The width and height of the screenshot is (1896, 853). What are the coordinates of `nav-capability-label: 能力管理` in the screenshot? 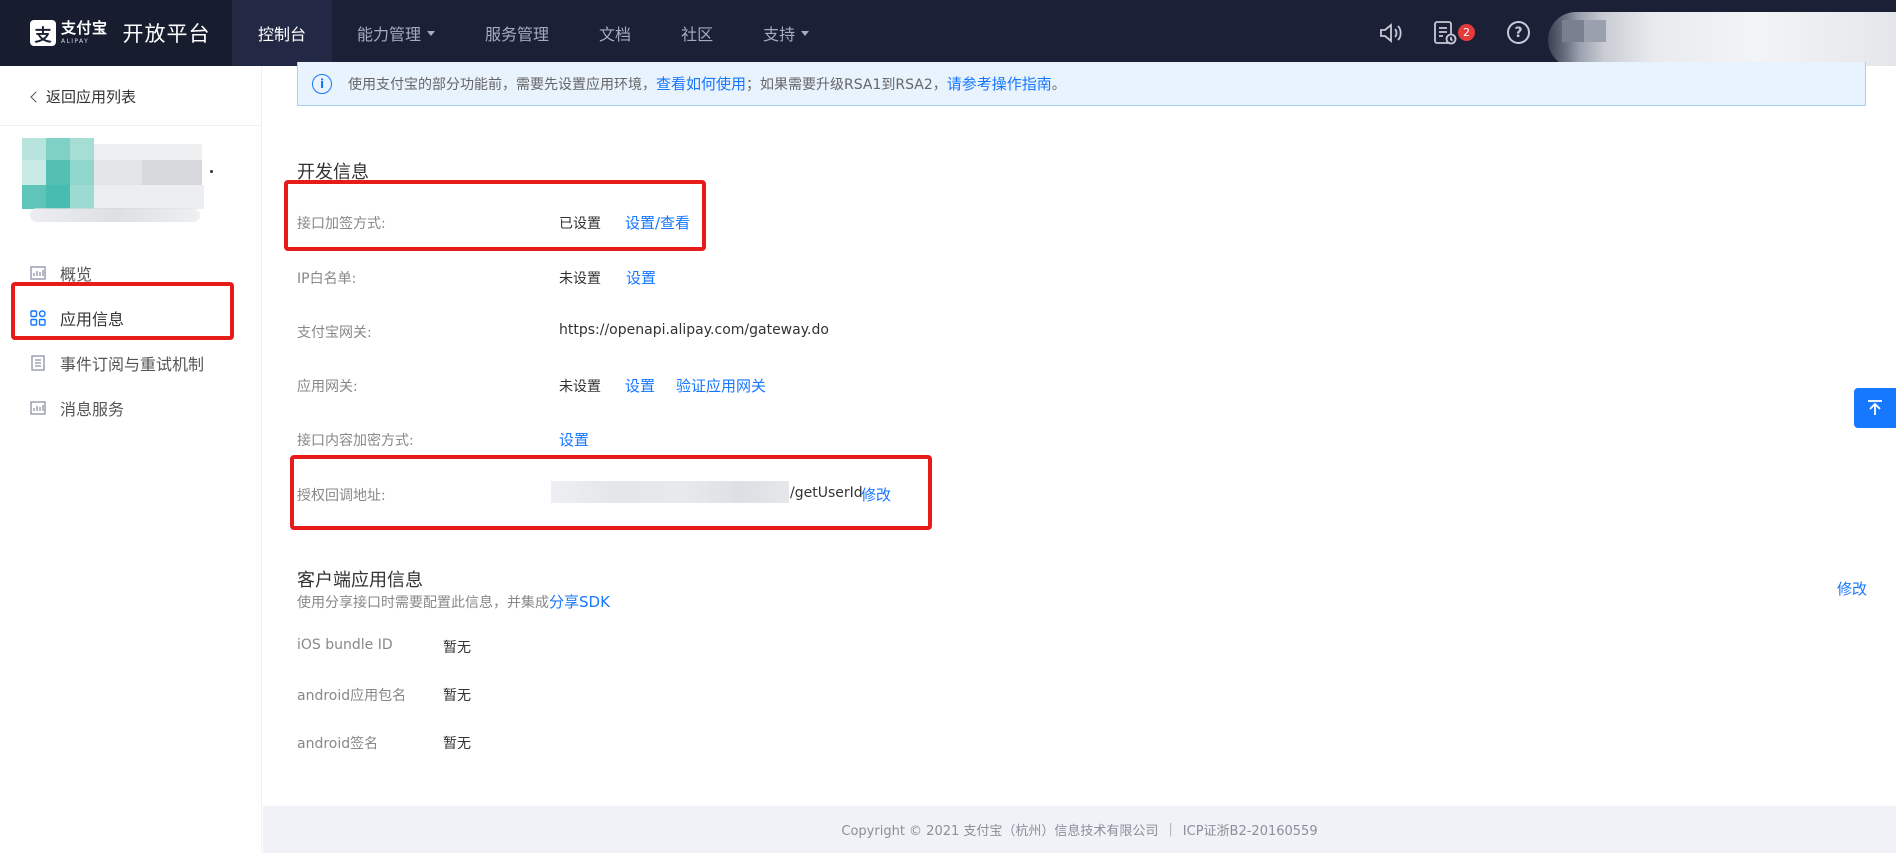 It's located at (389, 34).